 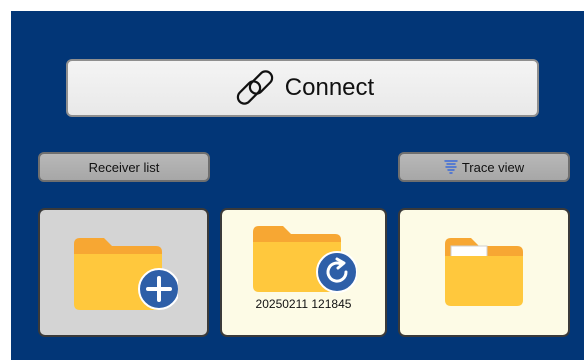 I want to click on trace-view-label: Trace view, so click(x=493, y=167).